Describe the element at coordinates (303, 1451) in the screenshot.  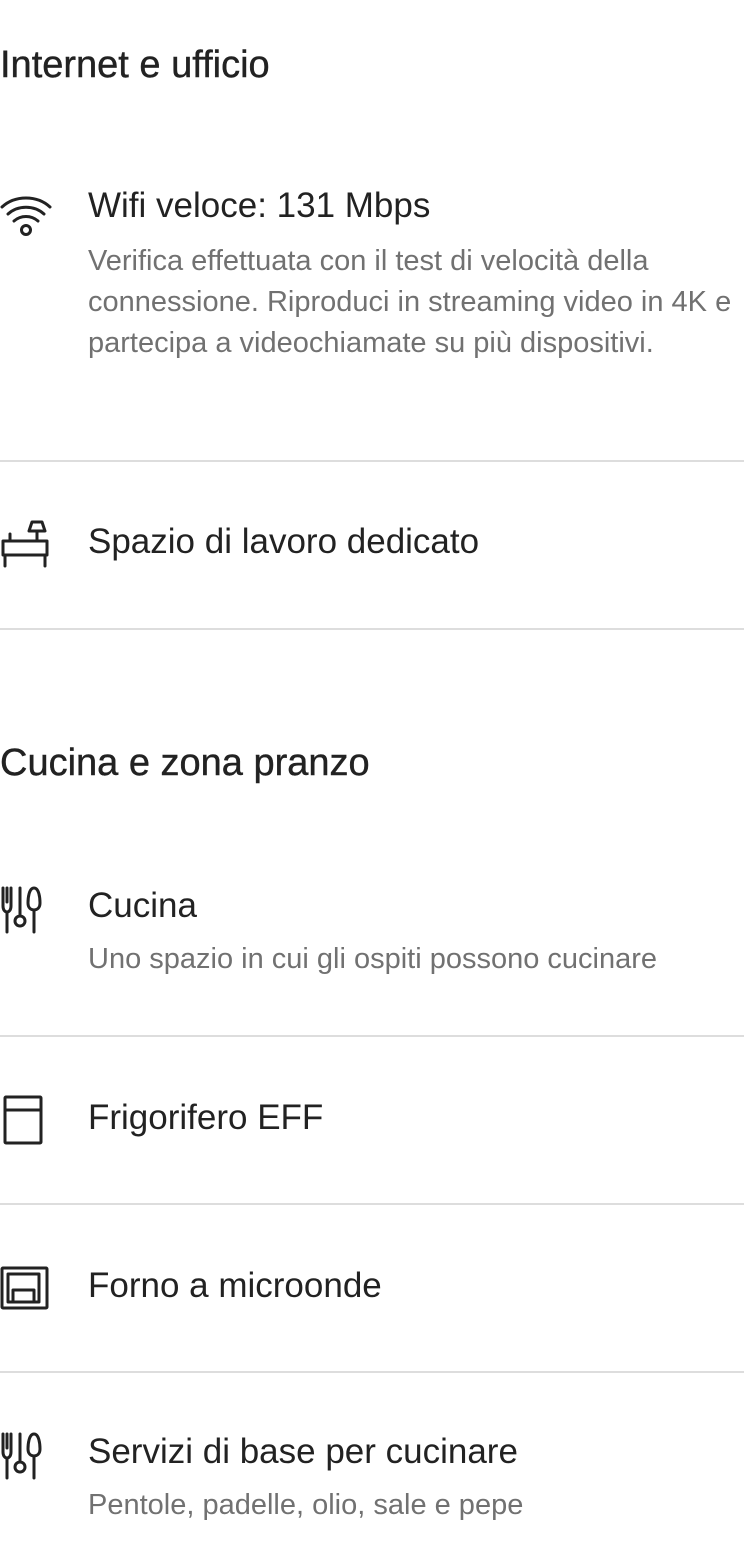
I see `amenity-label: Servizi di base per cucinare` at that location.